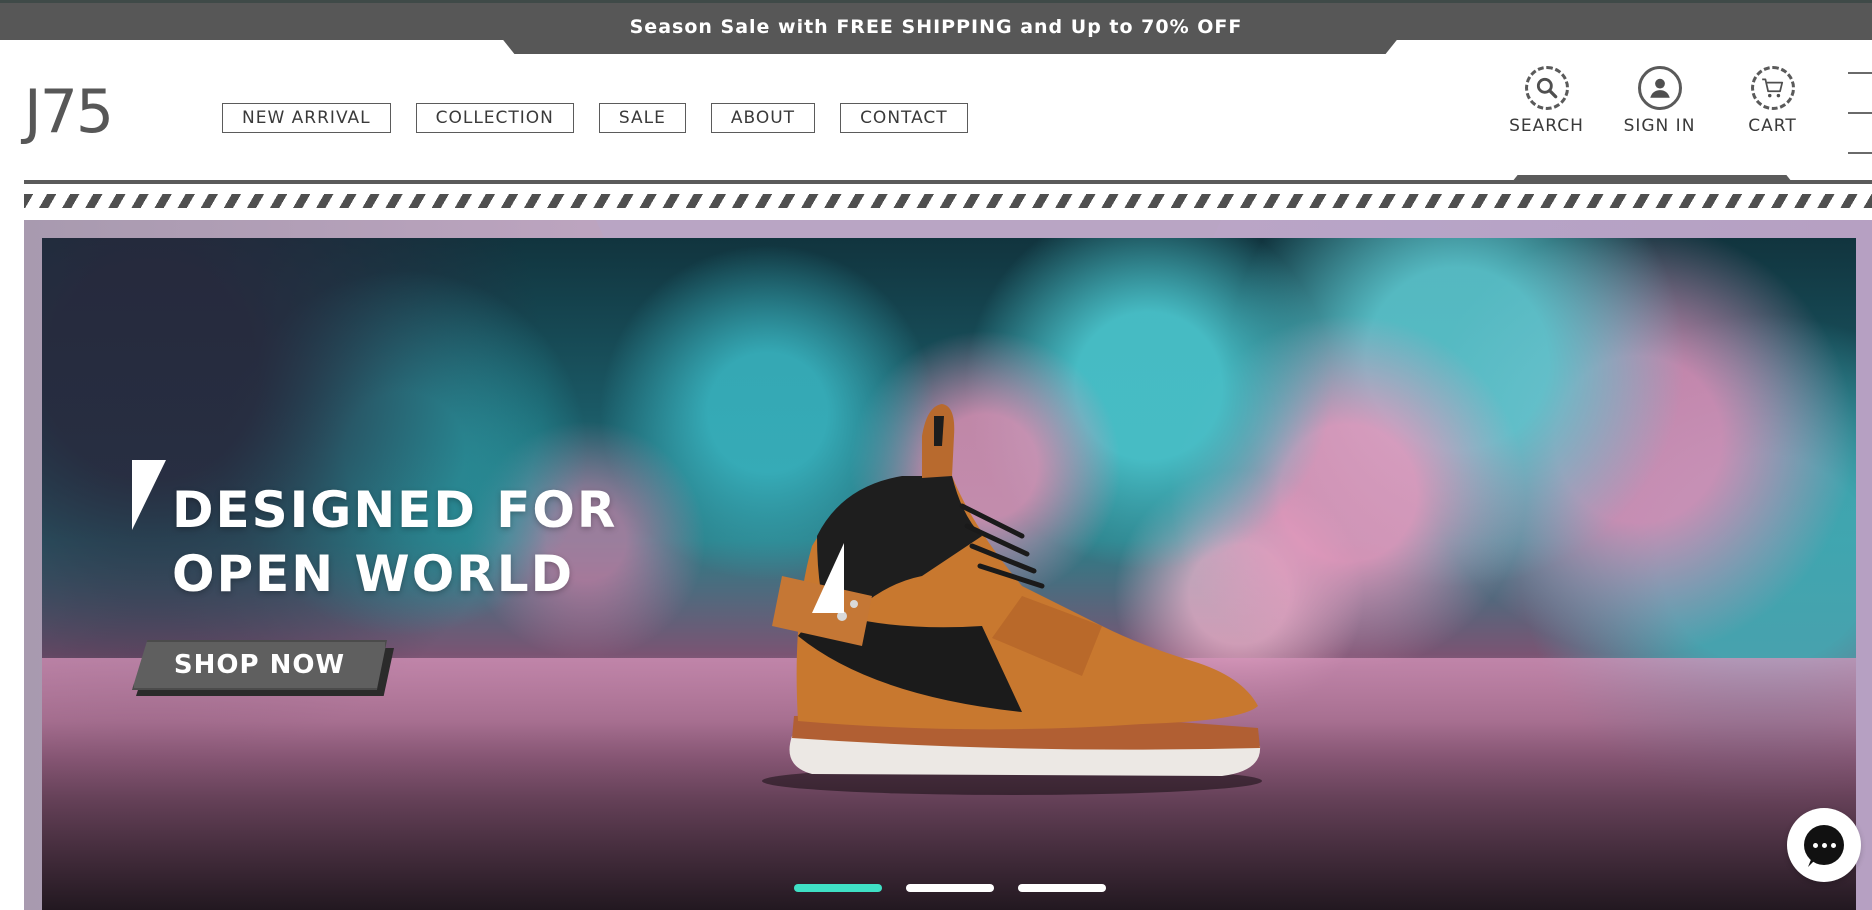  I want to click on cart-icon, so click(1772, 88).